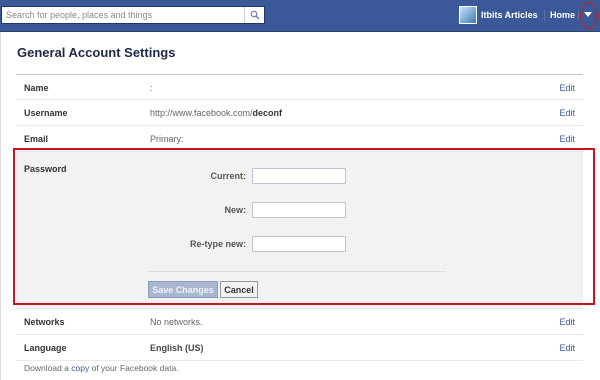 This screenshot has width=600, height=380. I want to click on settings-row-language: Language English (US) Edit, so click(299, 348).